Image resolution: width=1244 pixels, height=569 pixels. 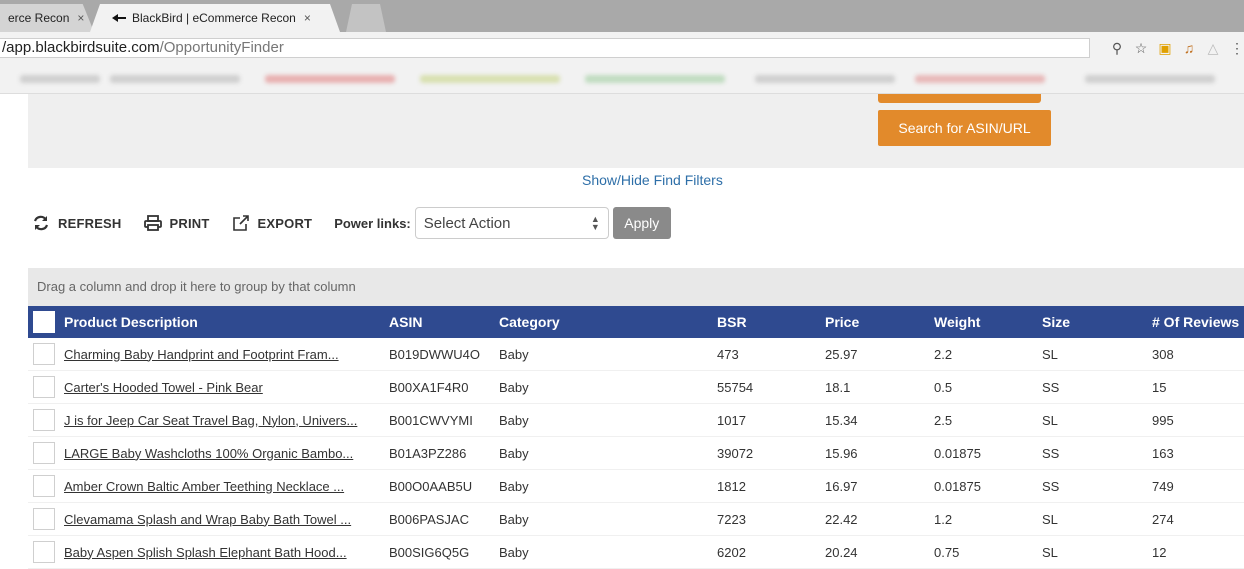 What do you see at coordinates (841, 420) in the screenshot?
I see `cell-price: 15.34` at bounding box center [841, 420].